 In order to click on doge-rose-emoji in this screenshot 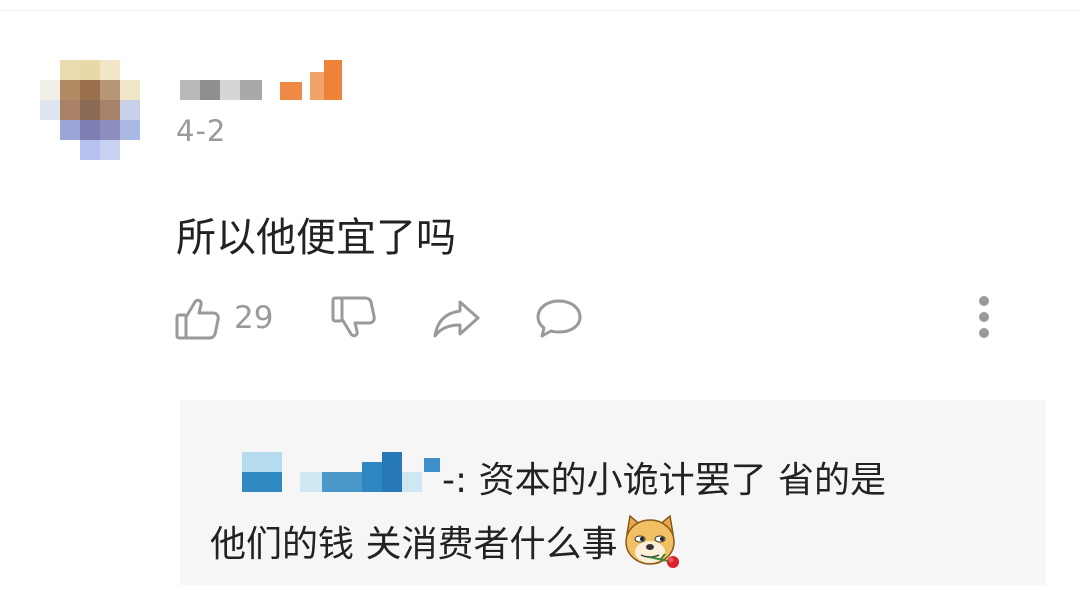, I will do `click(650, 541)`.